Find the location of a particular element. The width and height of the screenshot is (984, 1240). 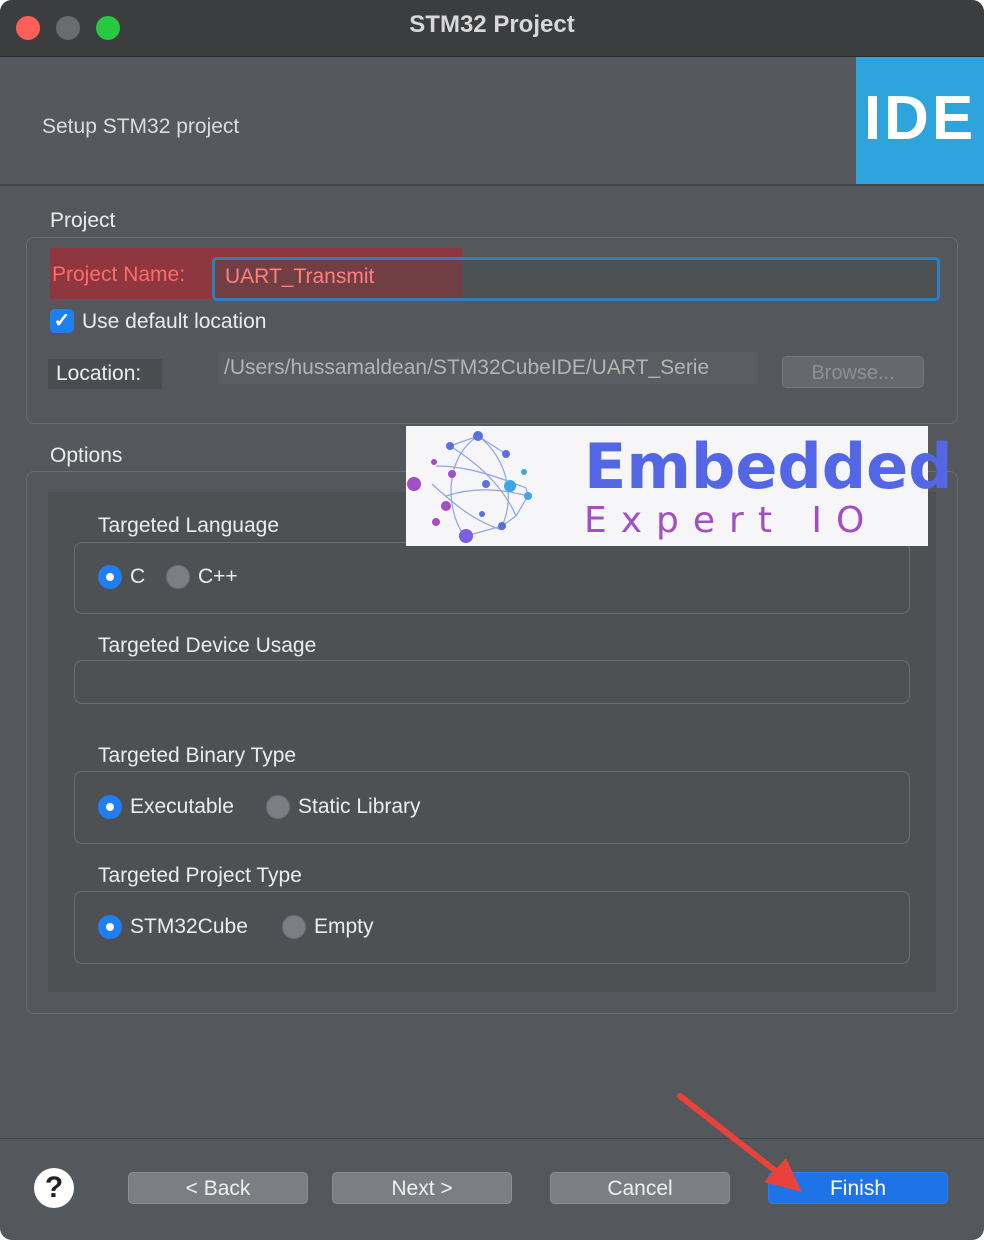

options-group-label: Options is located at coordinates (86, 455).